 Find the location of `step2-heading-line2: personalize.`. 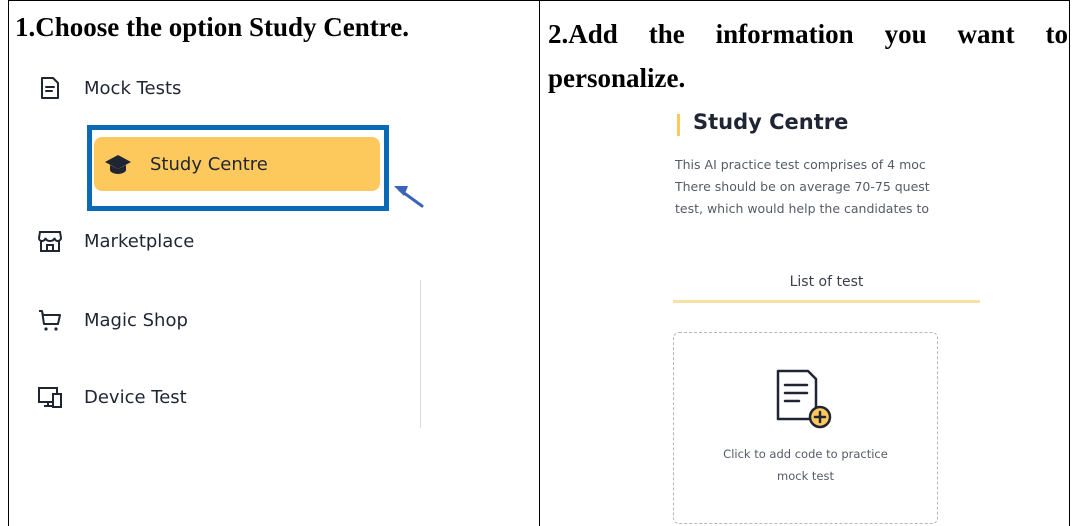

step2-heading-line2: personalize. is located at coordinates (617, 78).